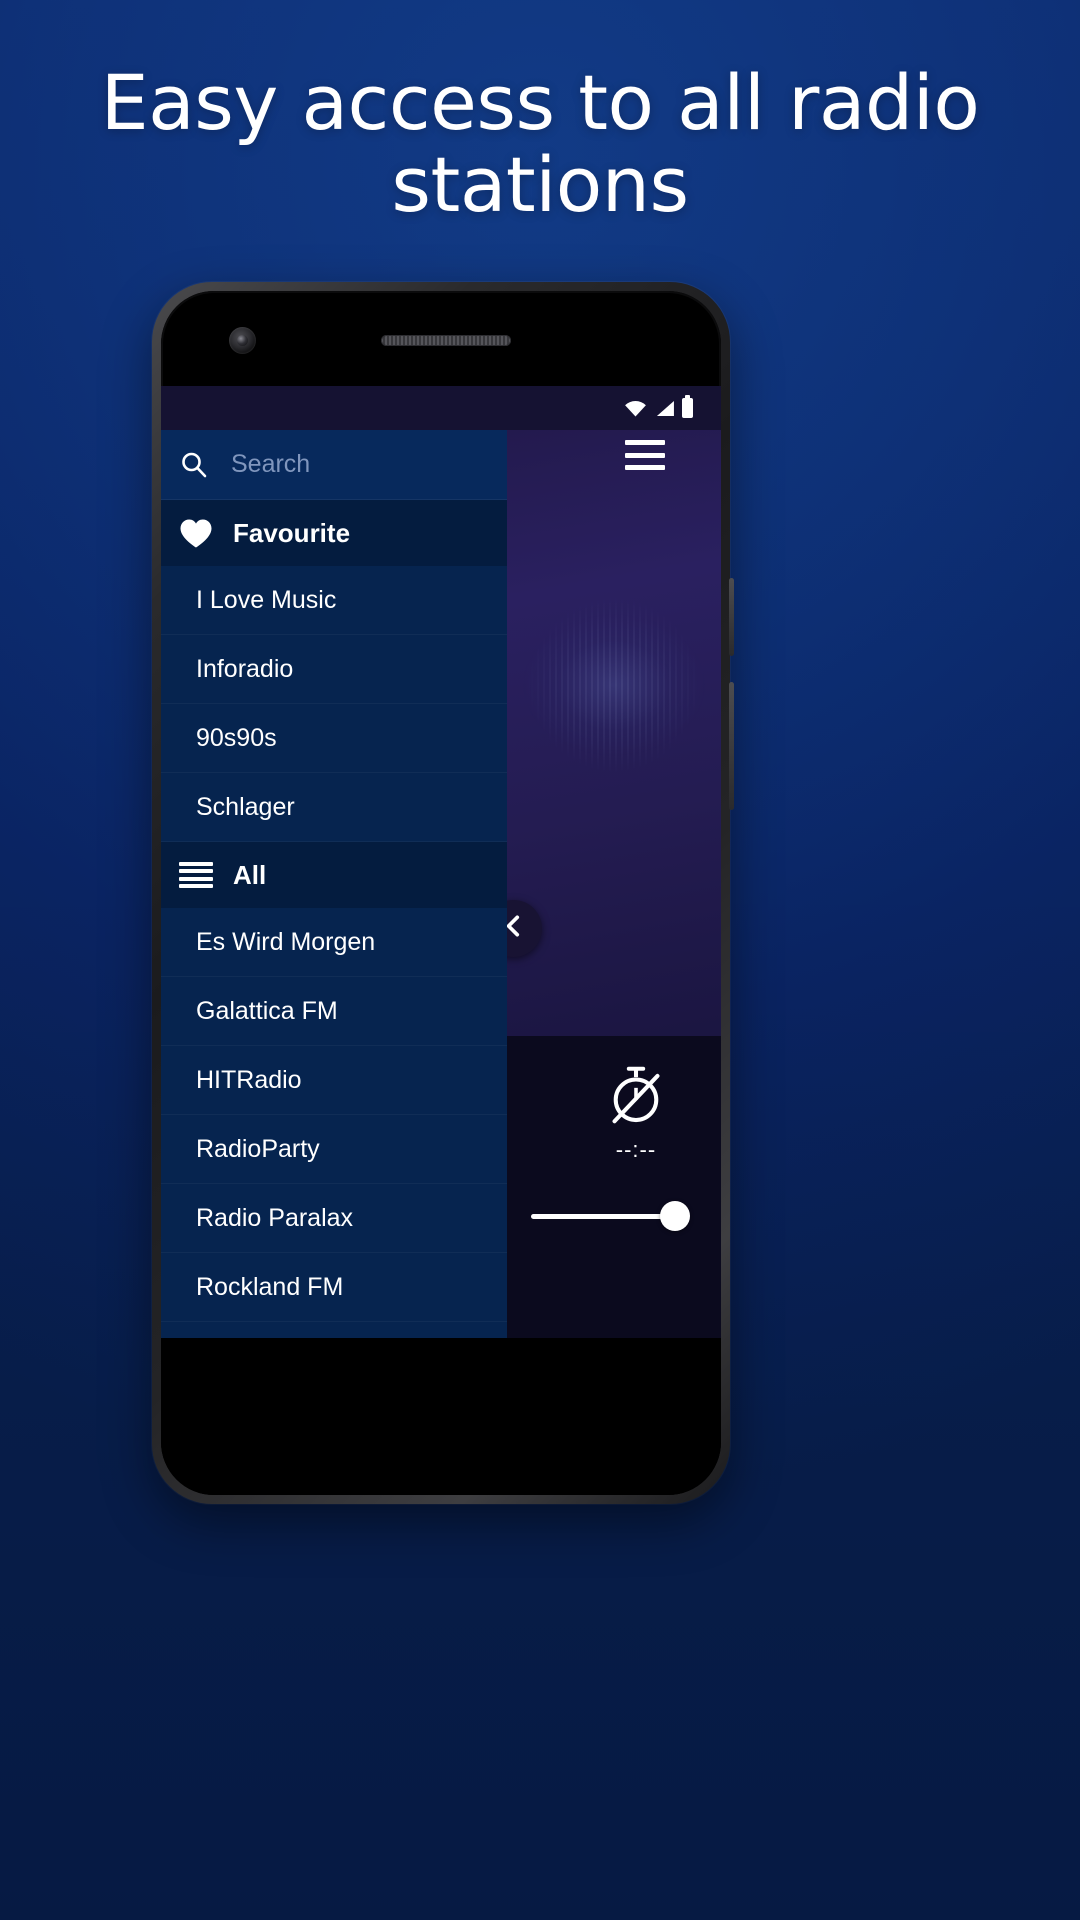  Describe the element at coordinates (334, 875) in the screenshot. I see `section-header-all: All` at that location.